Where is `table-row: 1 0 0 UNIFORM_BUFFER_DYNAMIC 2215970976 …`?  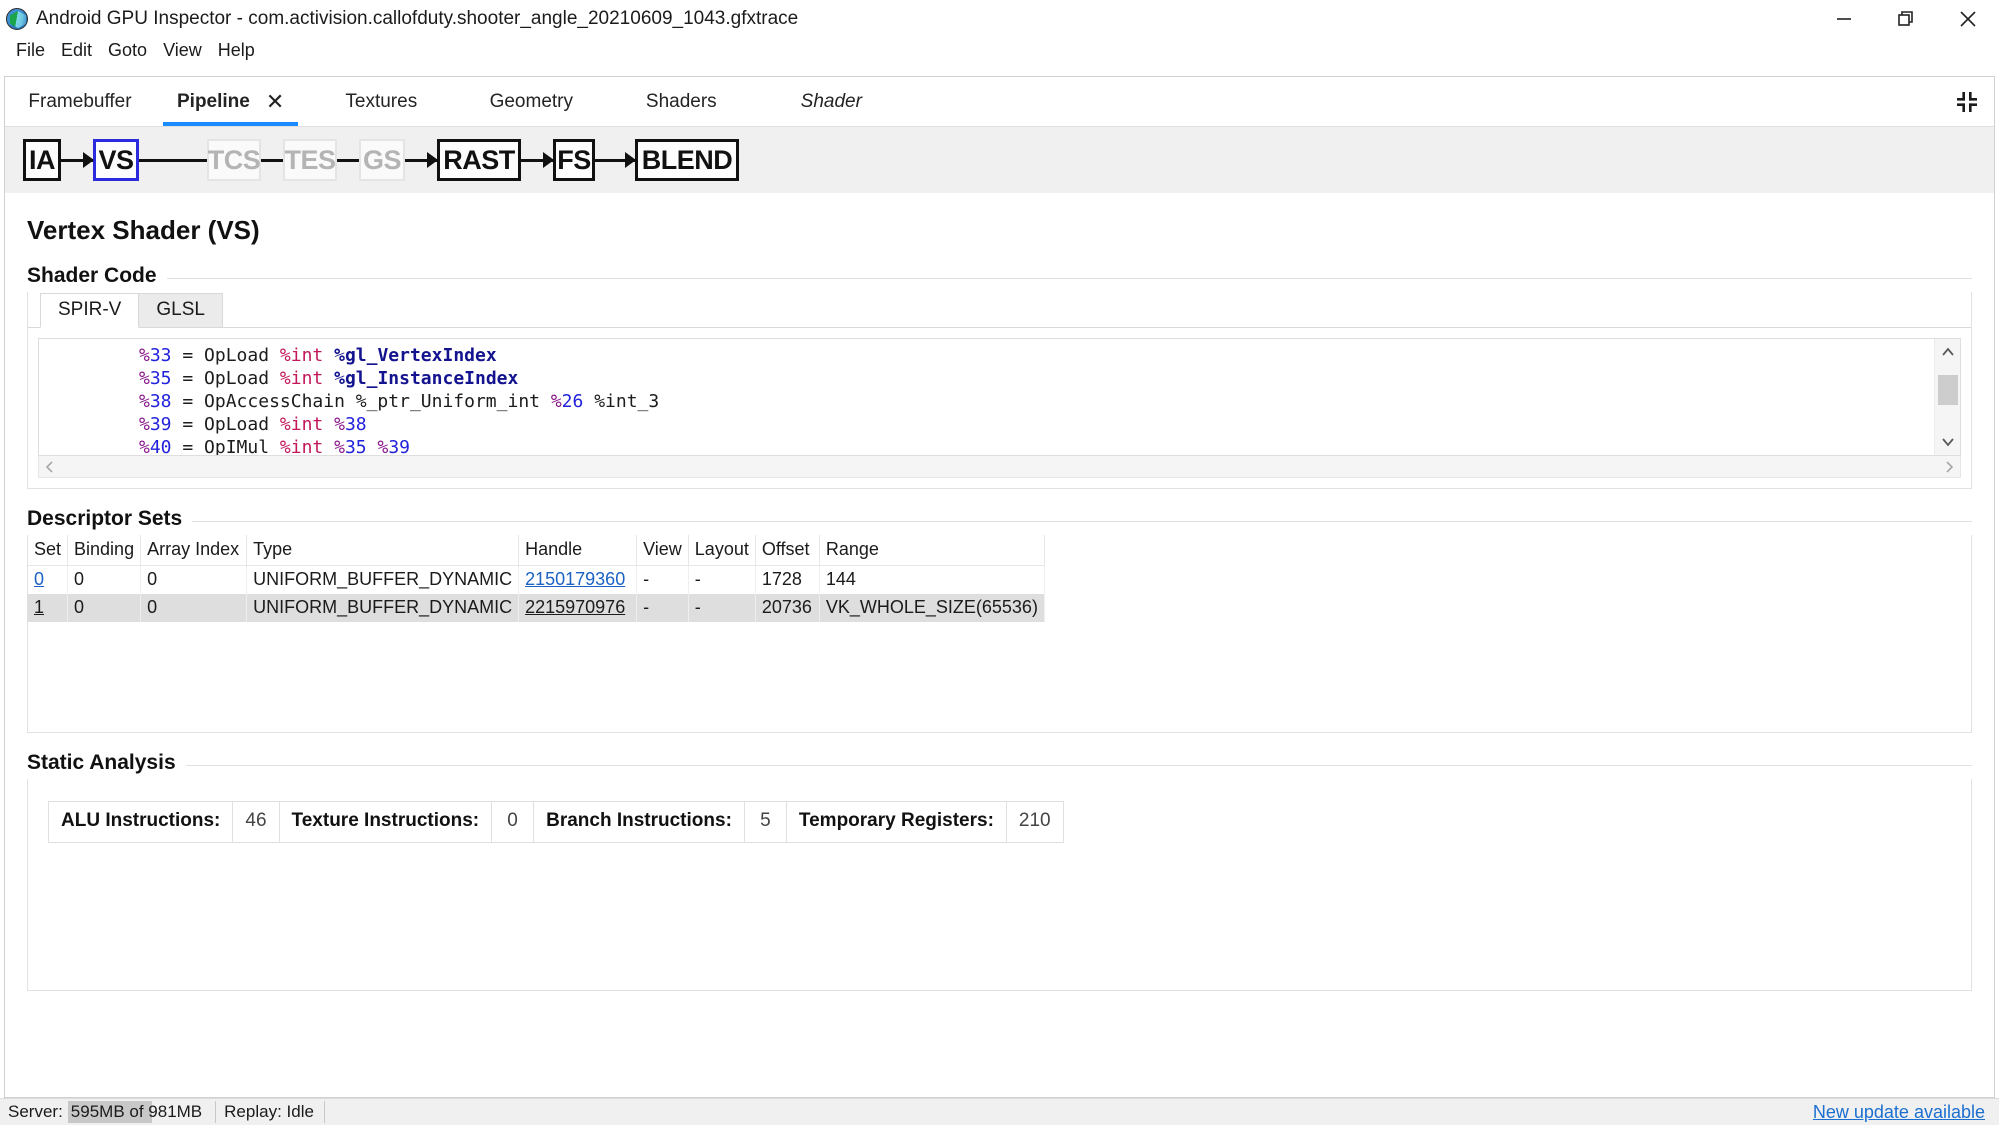 table-row: 1 0 0 UNIFORM_BUFFER_DYNAMIC 2215970976 … is located at coordinates (536, 608).